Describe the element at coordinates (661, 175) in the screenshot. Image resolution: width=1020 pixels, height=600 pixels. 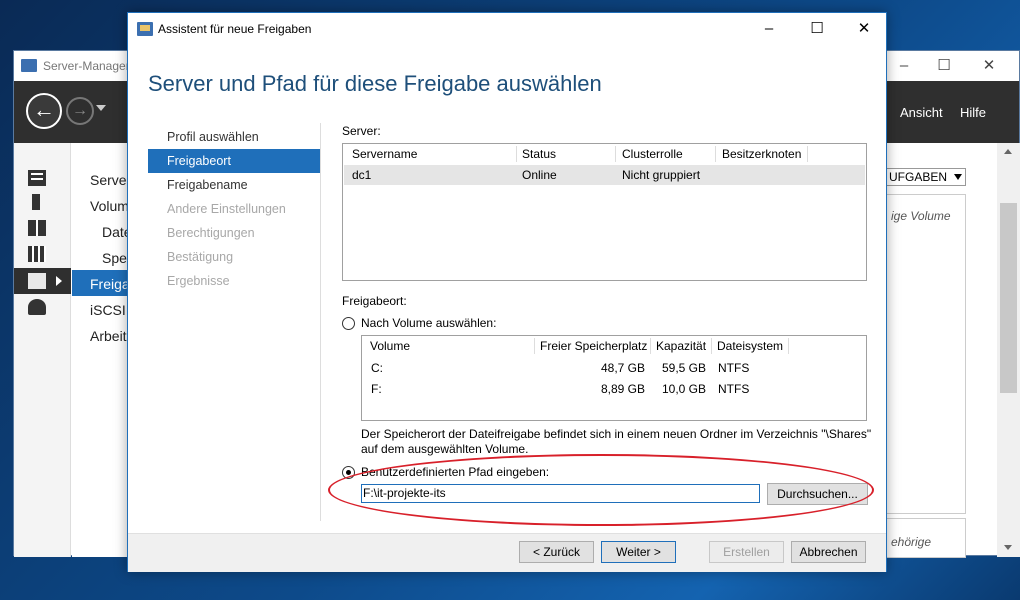
I see `cell-clusterrolle: Nicht gruppiert` at that location.